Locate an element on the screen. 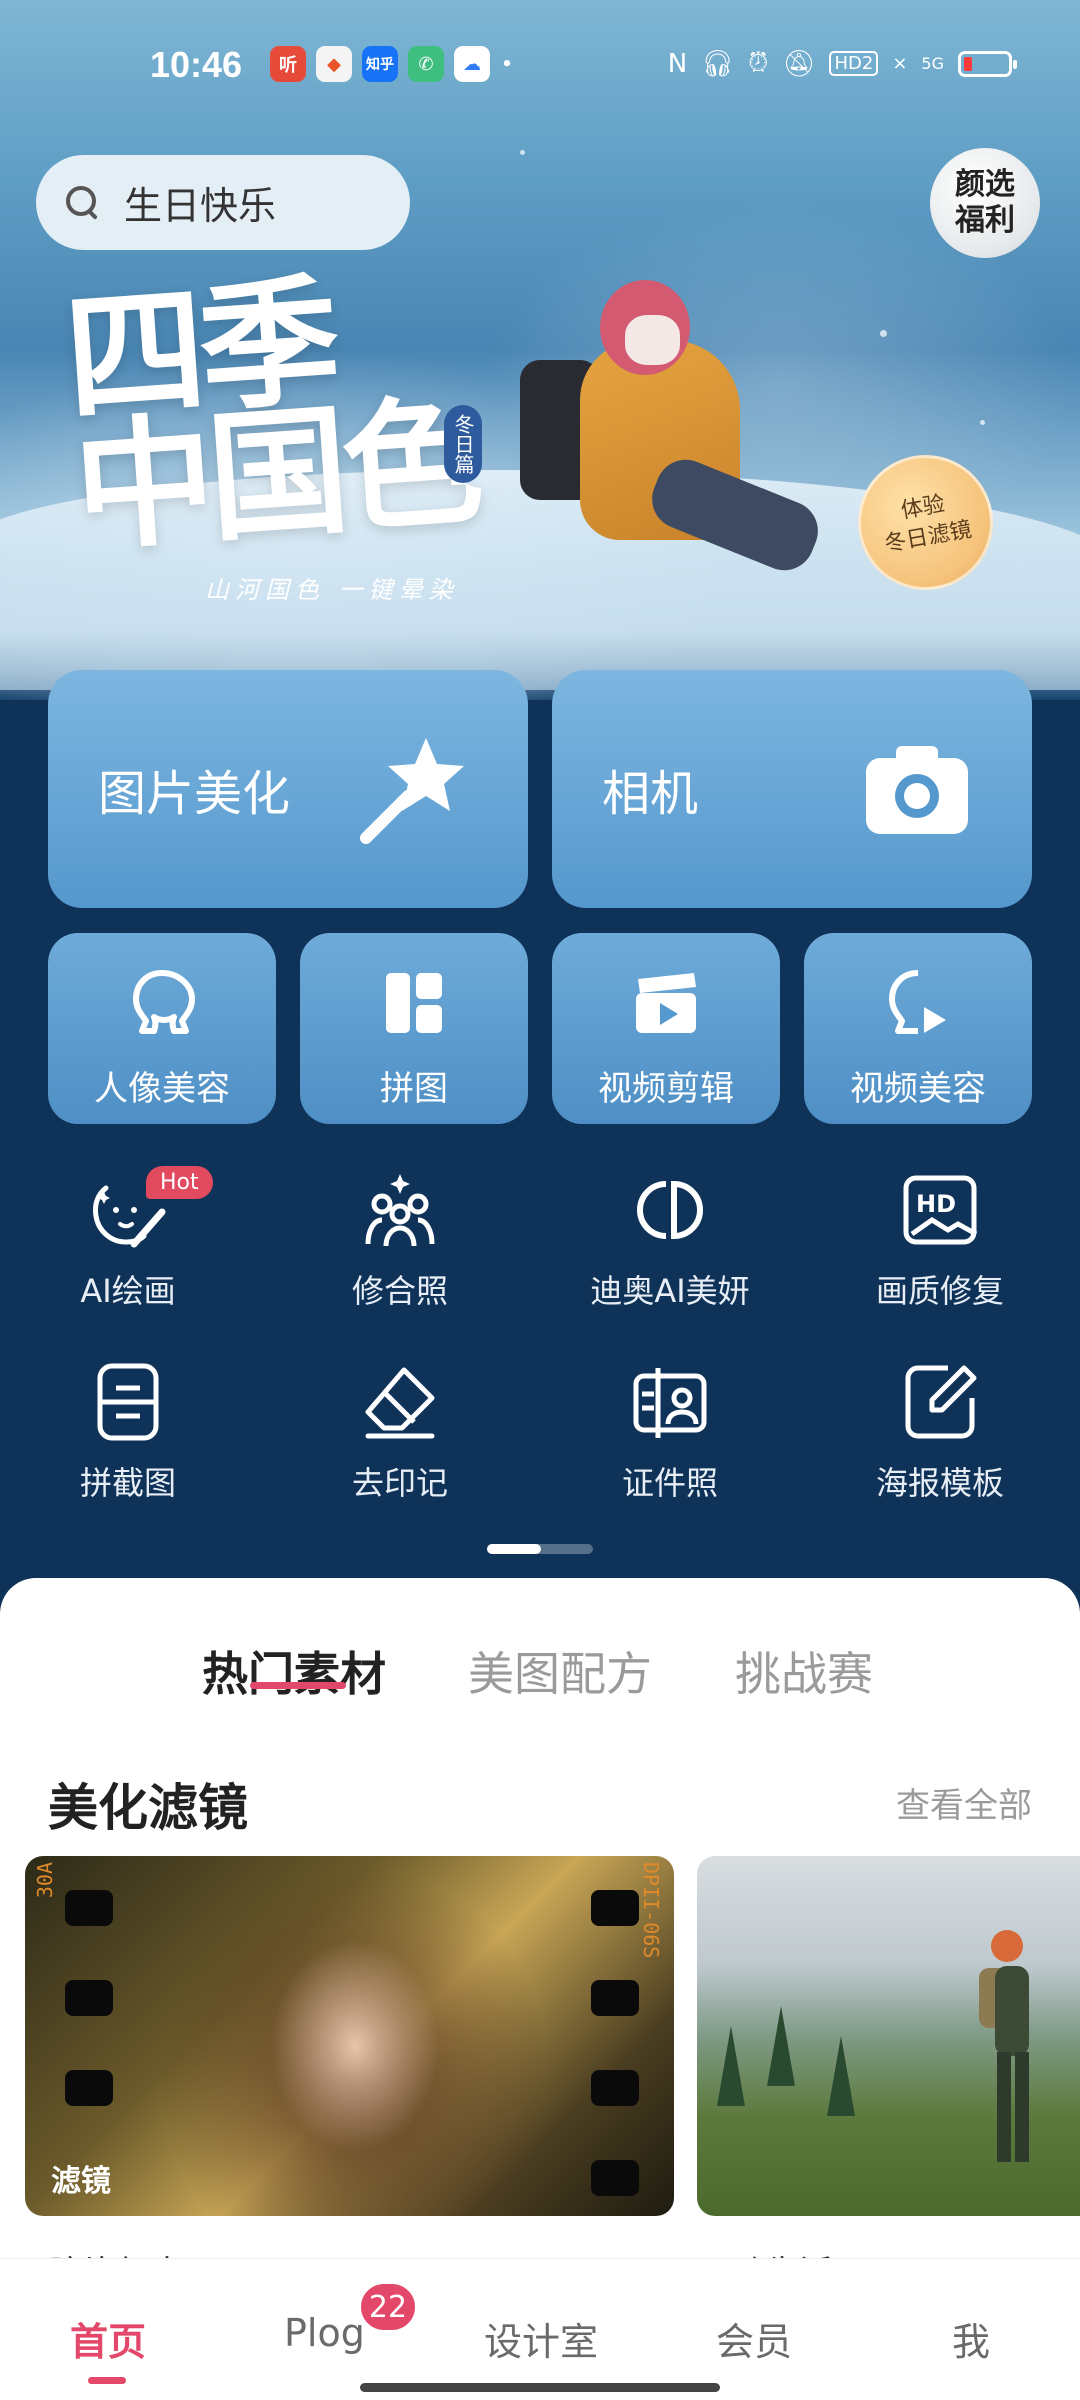 This screenshot has width=1080, height=2400. tool-label: 修合照 is located at coordinates (399, 1291).